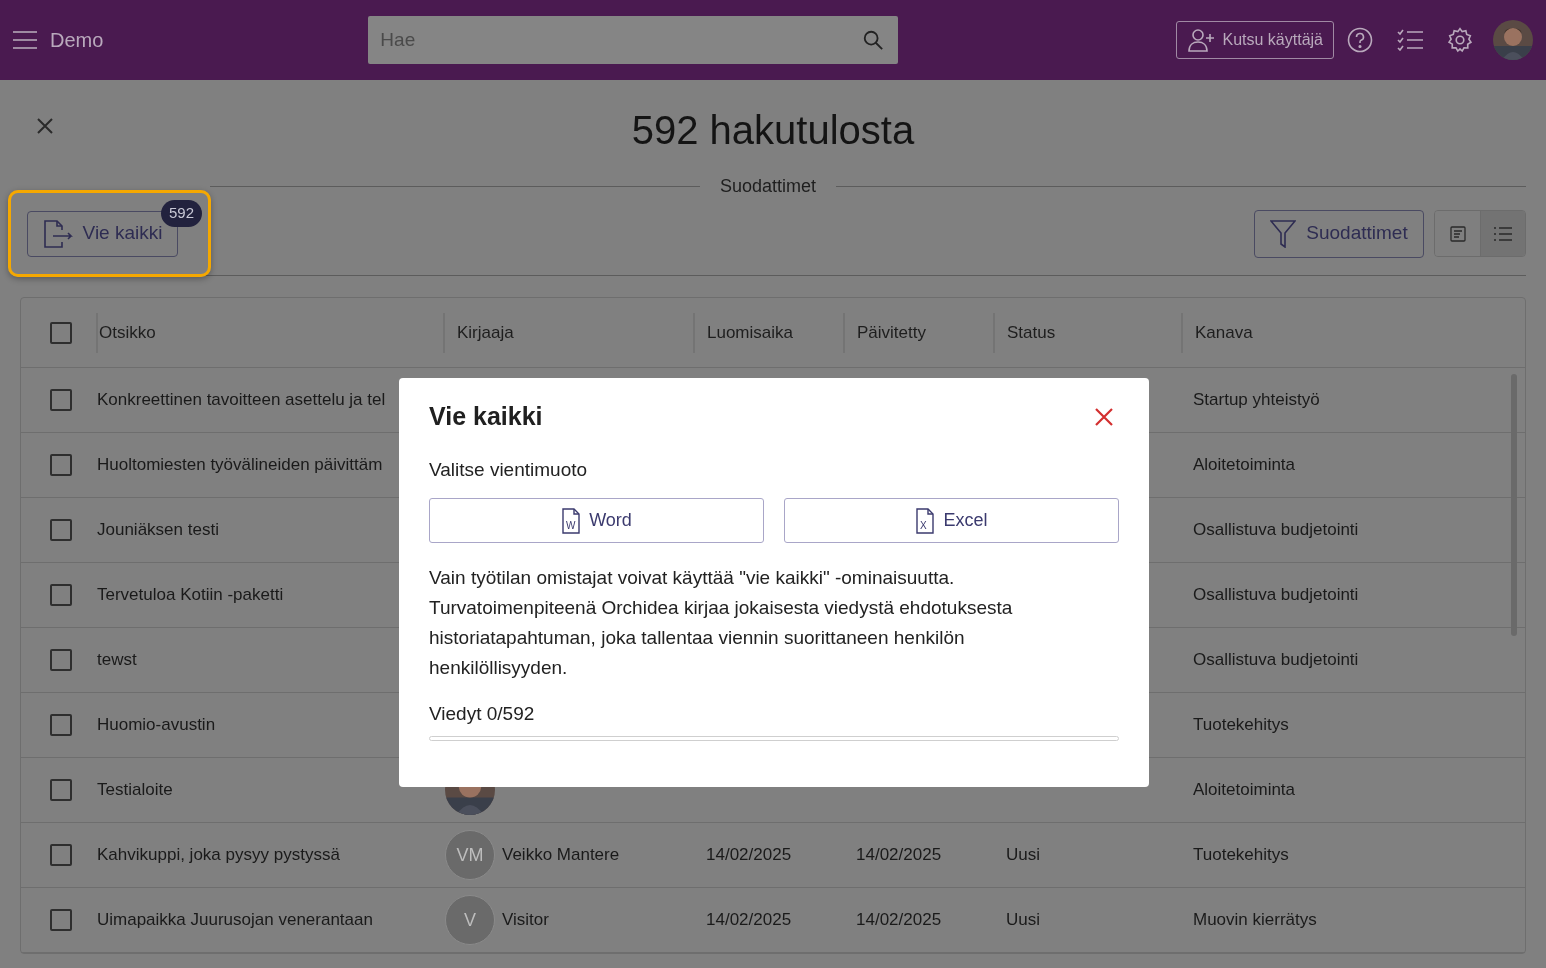 This screenshot has width=1546, height=968. Describe the element at coordinates (470, 920) in the screenshot. I see `author-avatar: V` at that location.